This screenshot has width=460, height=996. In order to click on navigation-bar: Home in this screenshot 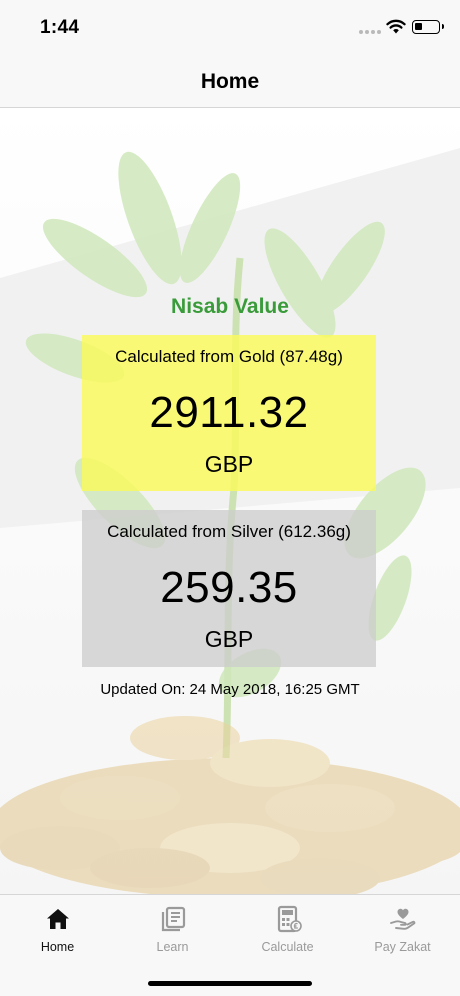, I will do `click(230, 80)`.